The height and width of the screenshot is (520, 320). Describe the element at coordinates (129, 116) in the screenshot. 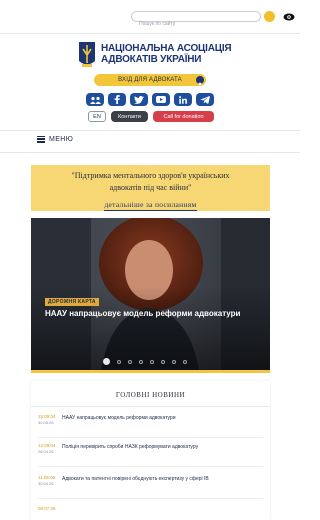

I see `contacts-button: Контакти` at that location.